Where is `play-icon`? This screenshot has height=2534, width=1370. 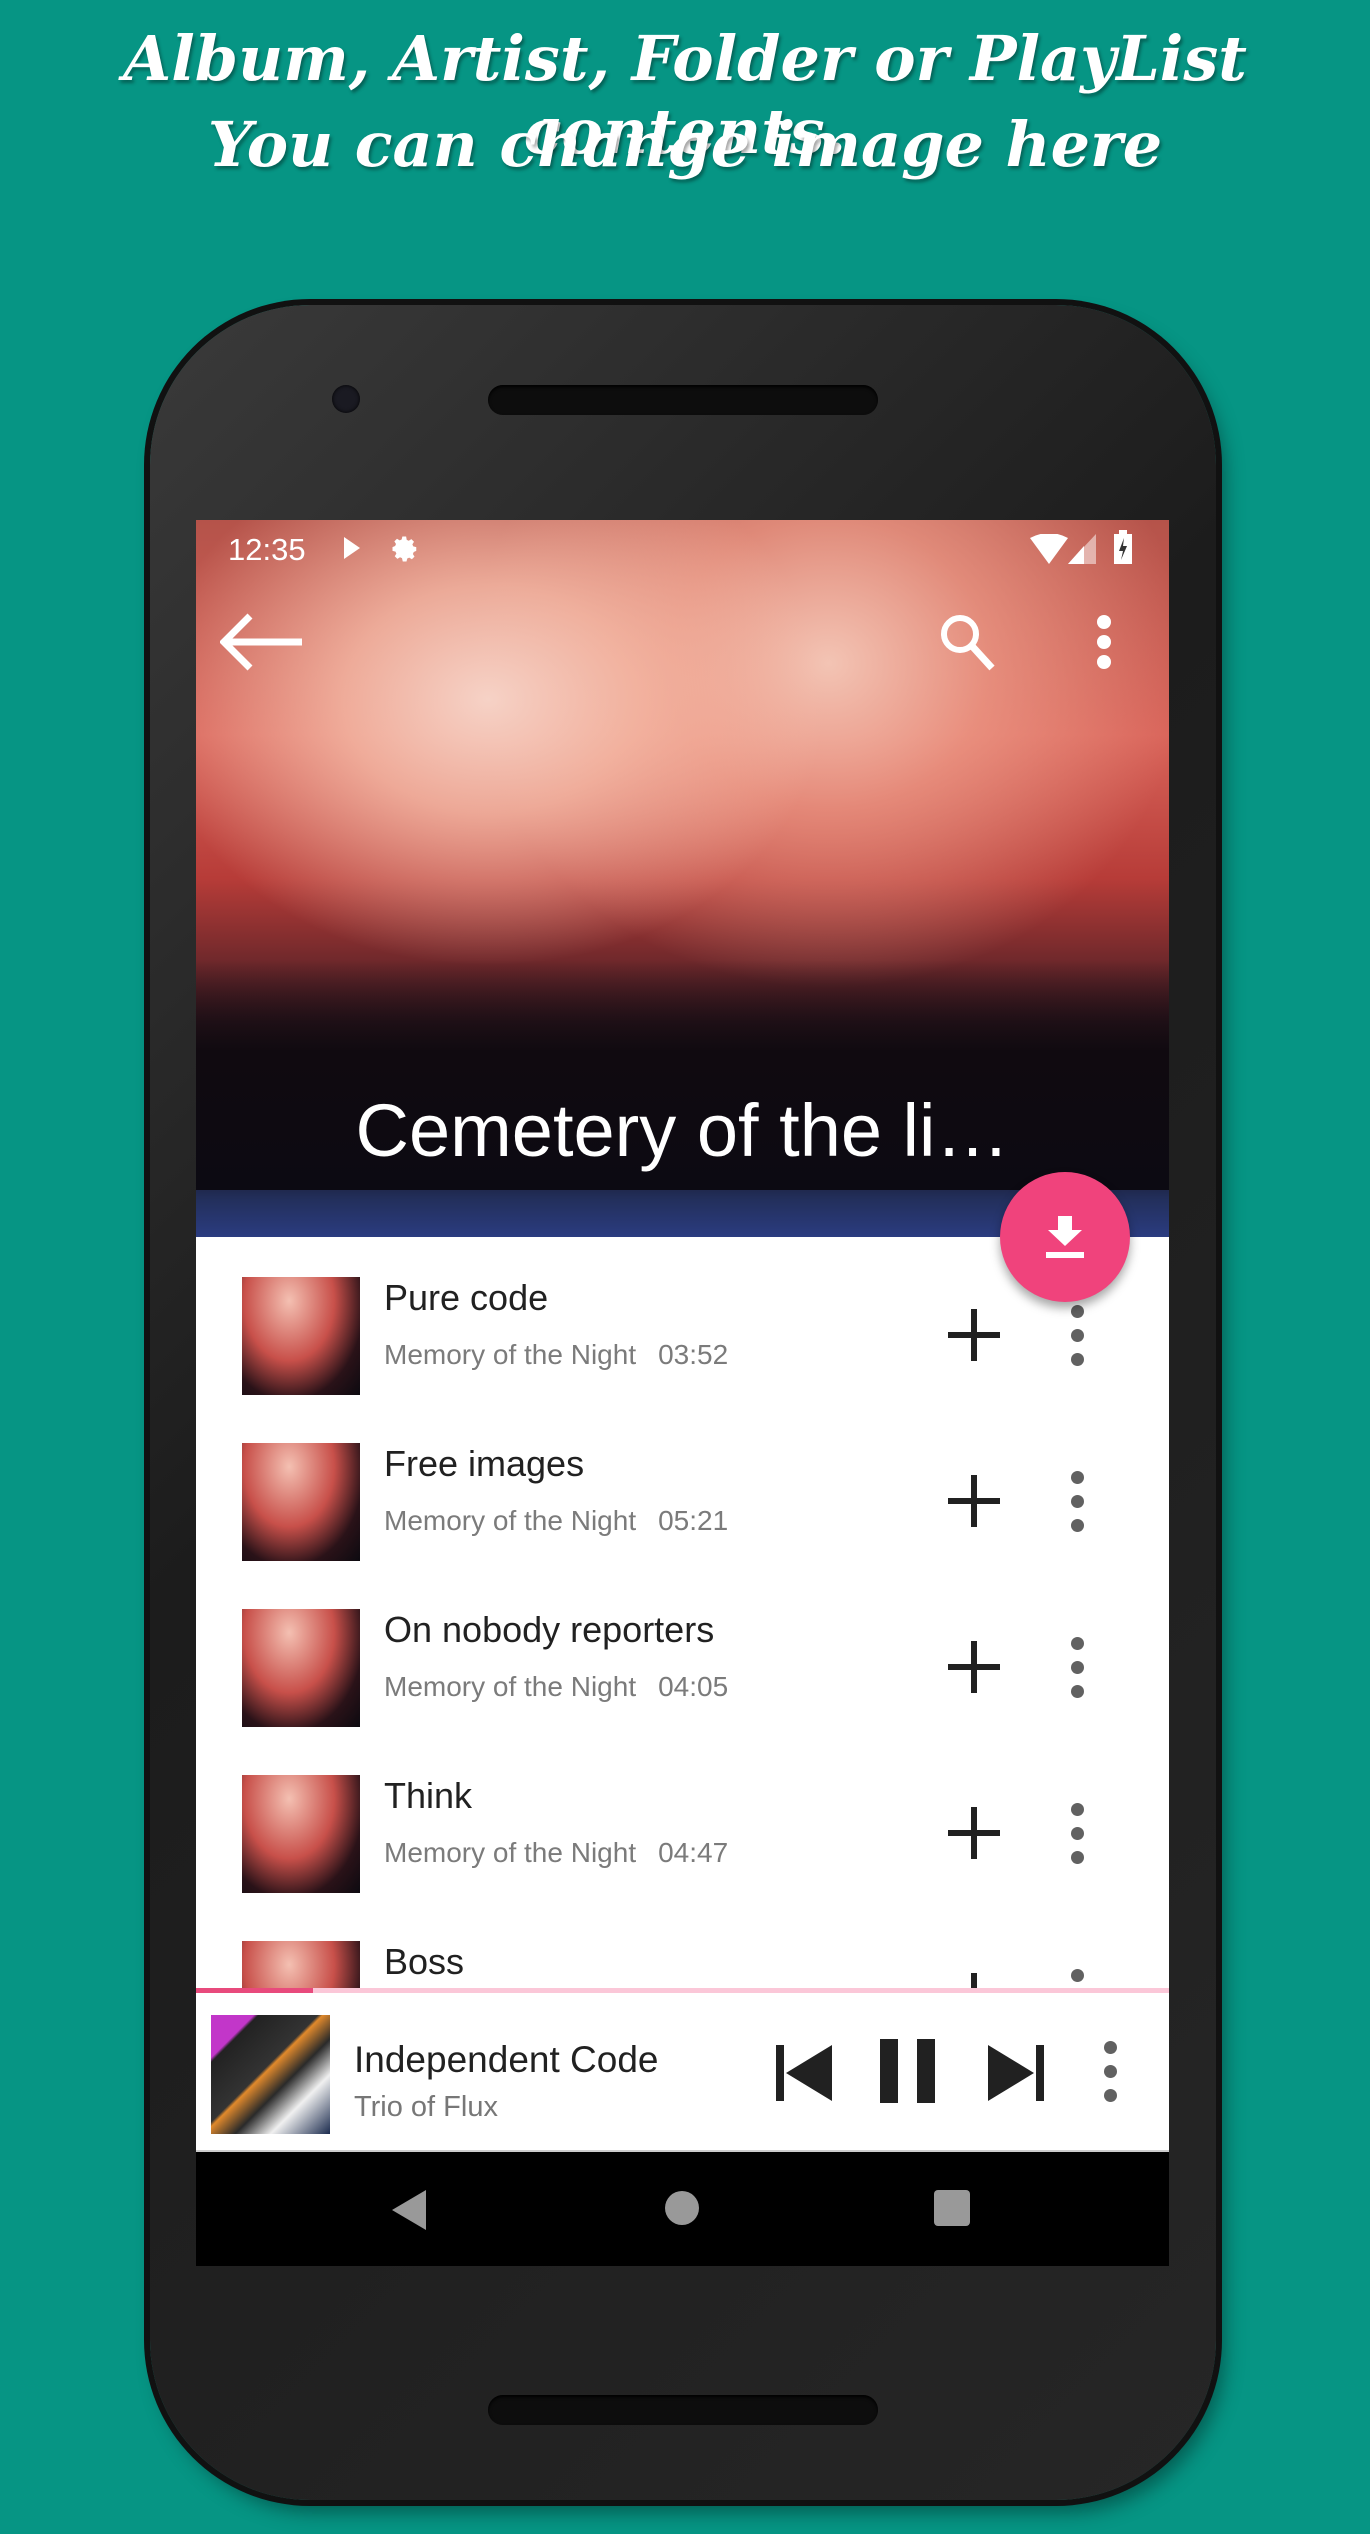 play-icon is located at coordinates (352, 548).